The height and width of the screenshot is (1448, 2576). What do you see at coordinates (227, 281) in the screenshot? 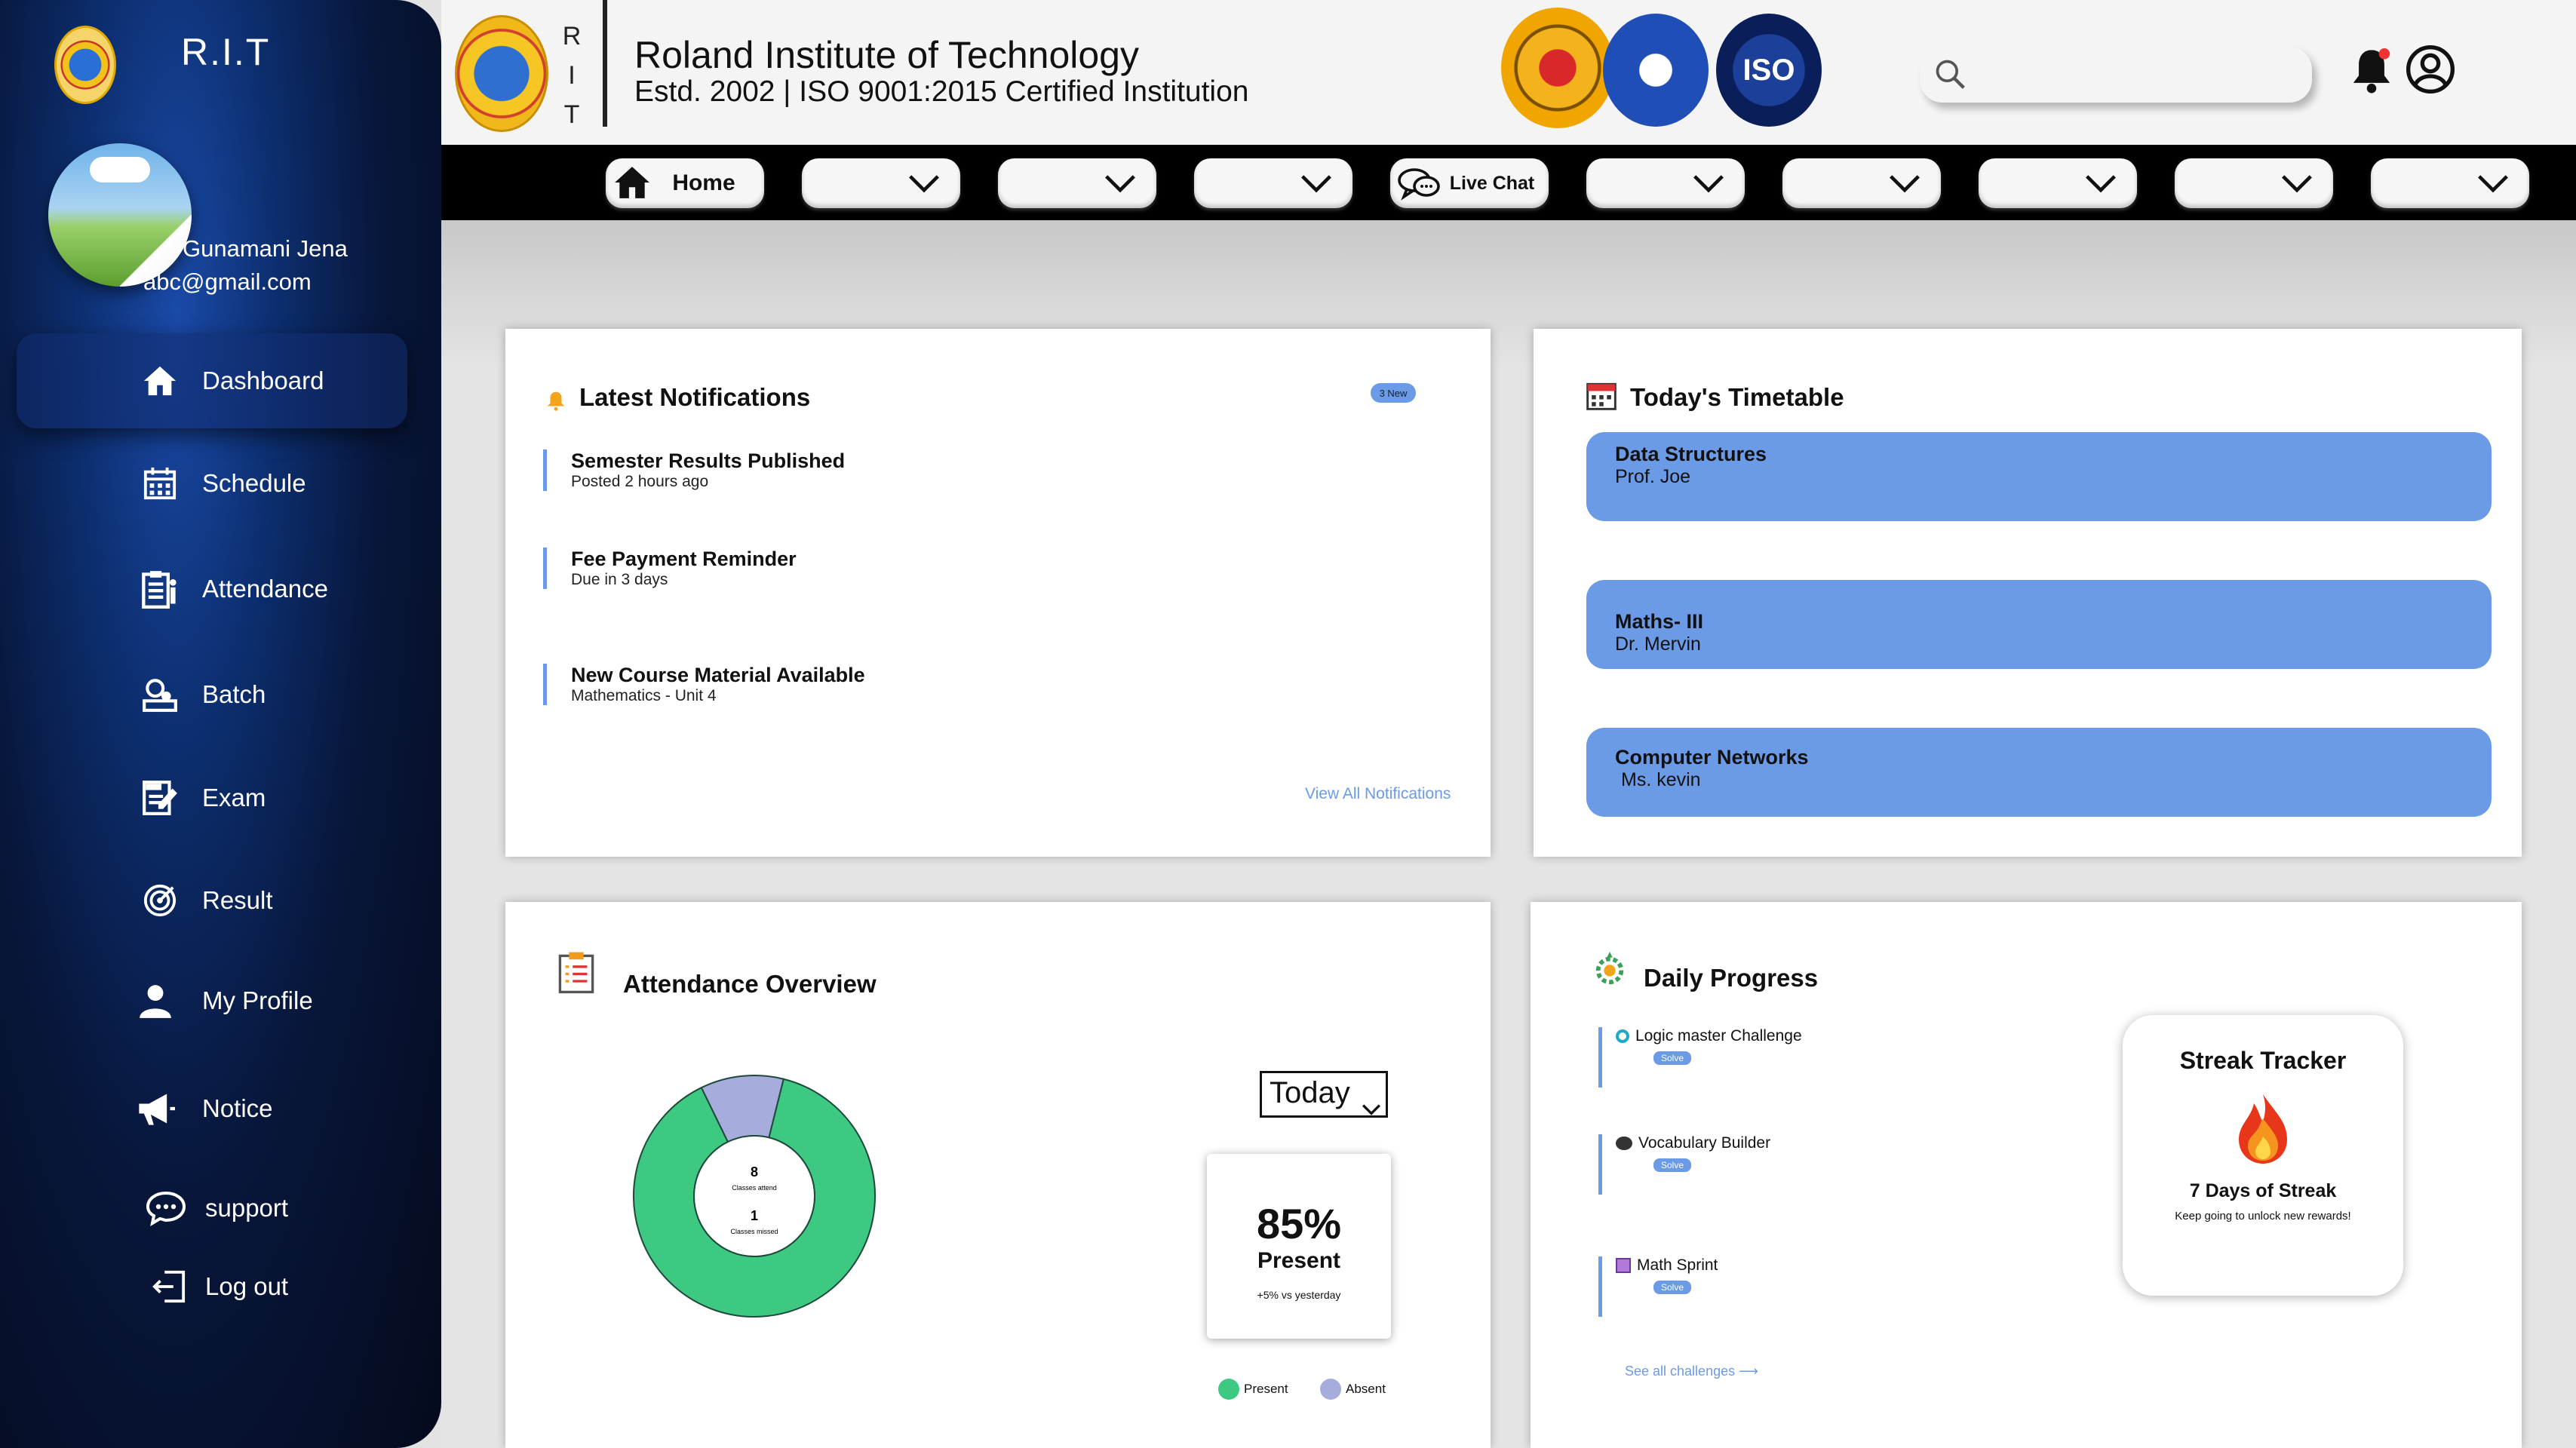
I see `user-email: abc@gmail.com` at bounding box center [227, 281].